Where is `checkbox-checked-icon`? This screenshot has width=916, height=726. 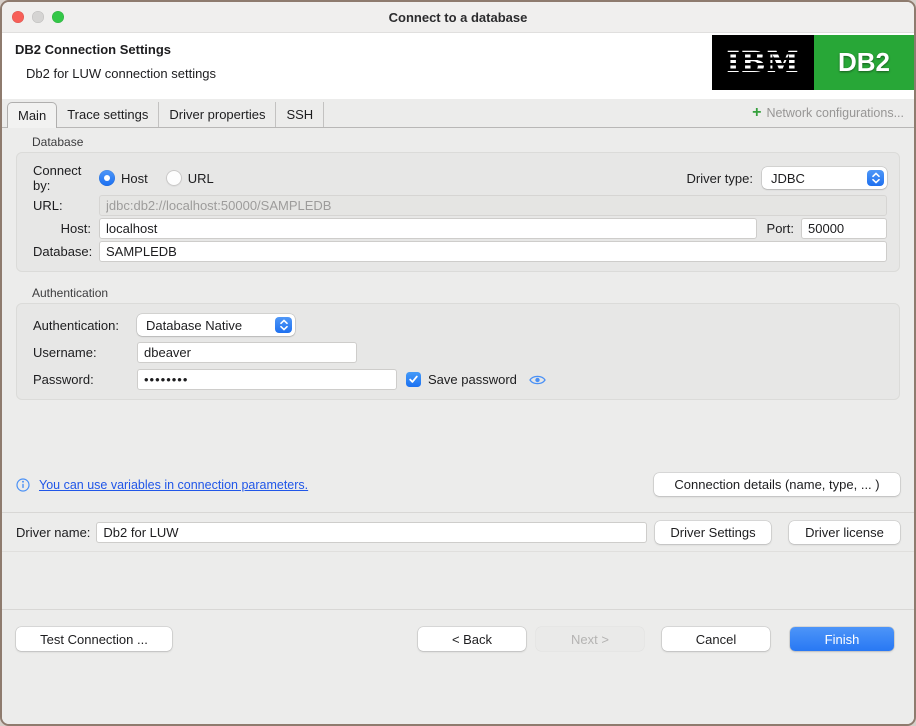 checkbox-checked-icon is located at coordinates (413, 379).